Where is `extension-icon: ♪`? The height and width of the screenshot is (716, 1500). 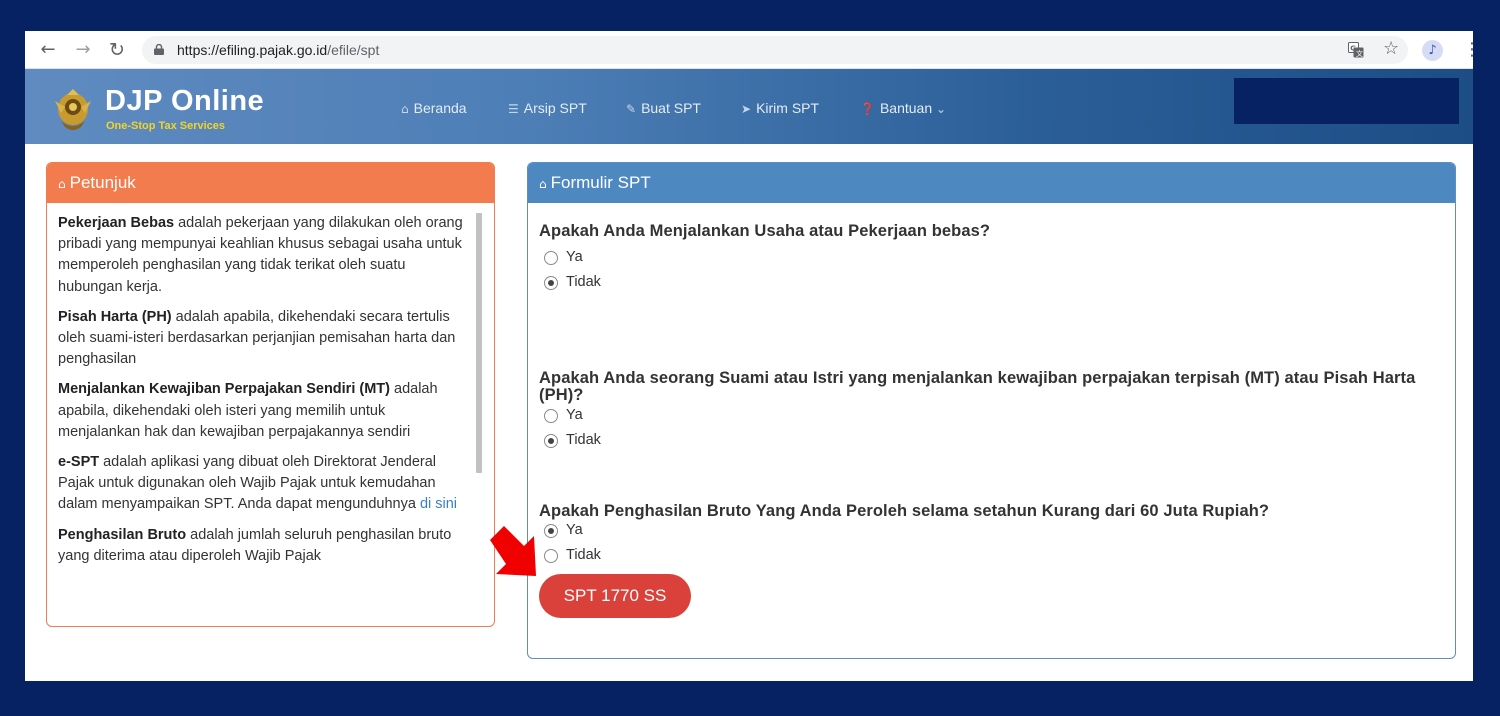 extension-icon: ♪ is located at coordinates (1432, 50).